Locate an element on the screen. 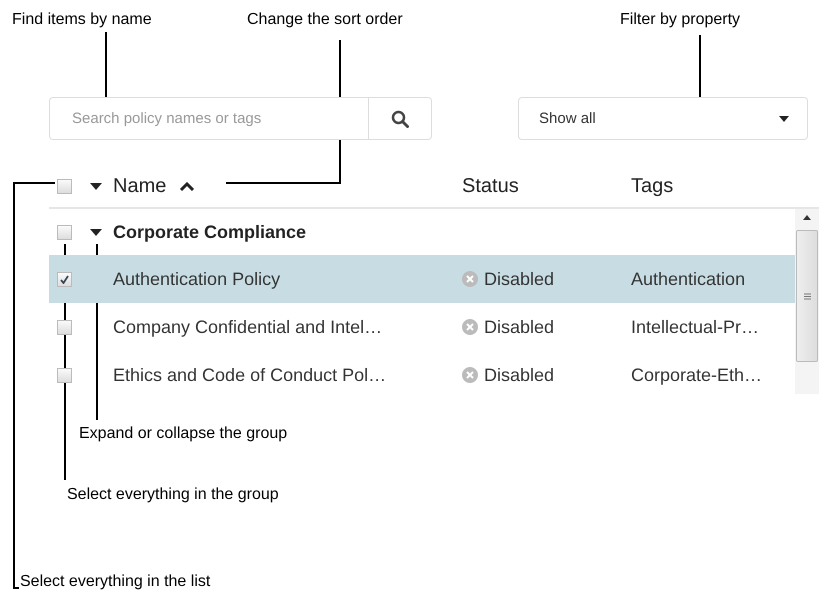  scrollbar is located at coordinates (807, 301).